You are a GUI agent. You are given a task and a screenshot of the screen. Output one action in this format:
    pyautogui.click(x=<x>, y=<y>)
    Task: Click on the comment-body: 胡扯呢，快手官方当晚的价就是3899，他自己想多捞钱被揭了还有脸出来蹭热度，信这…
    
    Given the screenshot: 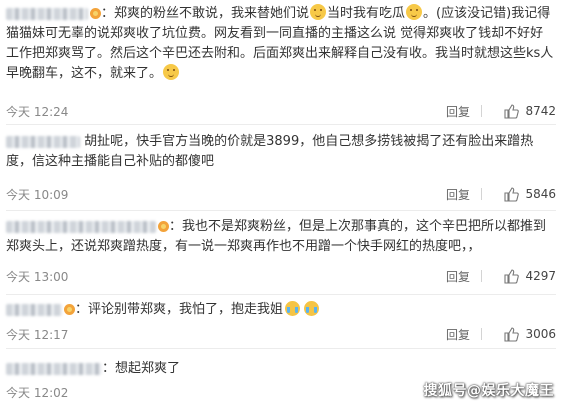 What is the action you would take?
    pyautogui.click(x=281, y=152)
    